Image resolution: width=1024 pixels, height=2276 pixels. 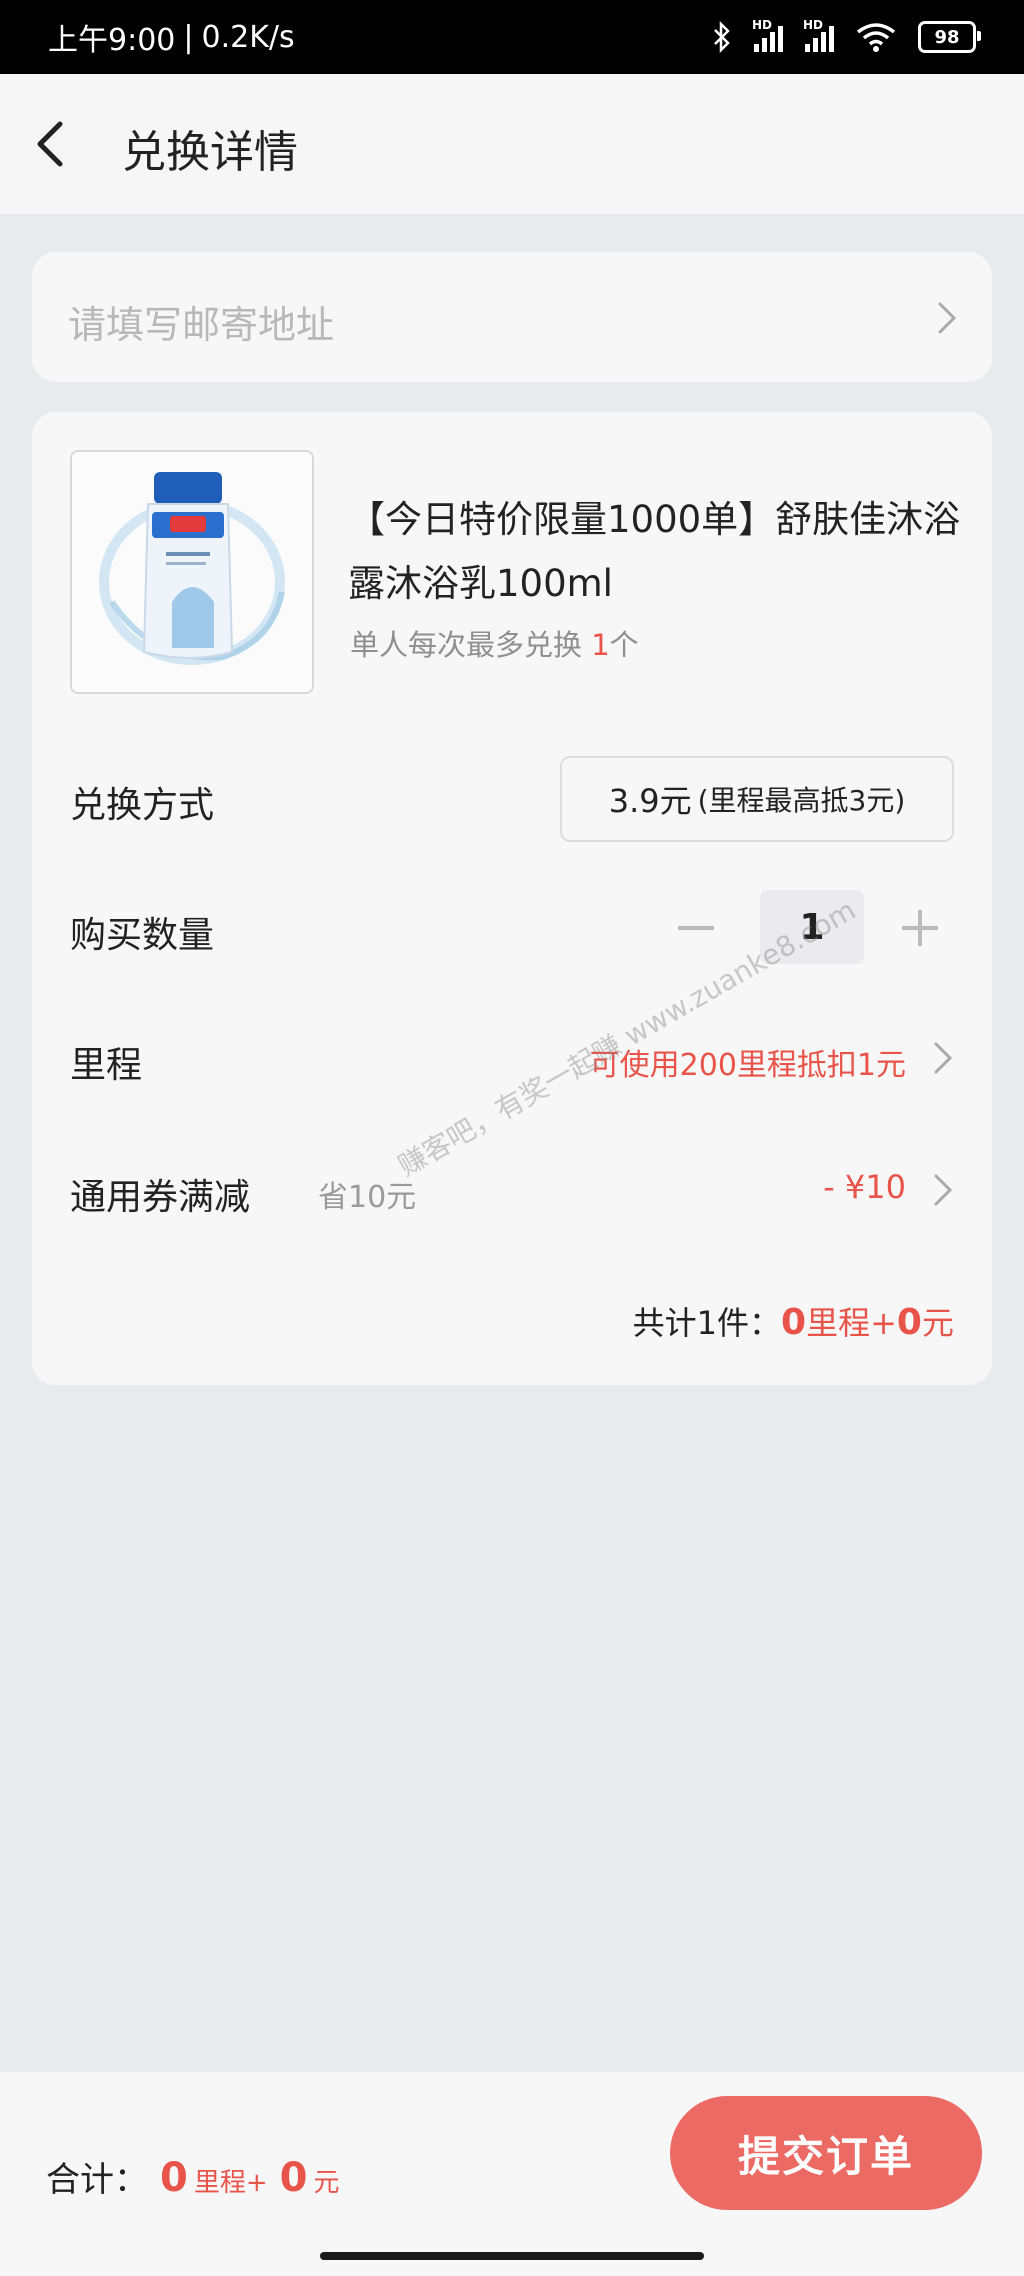 I want to click on order-total: 共计1件： 0 里程+ 0 元, so click(x=793, y=1321).